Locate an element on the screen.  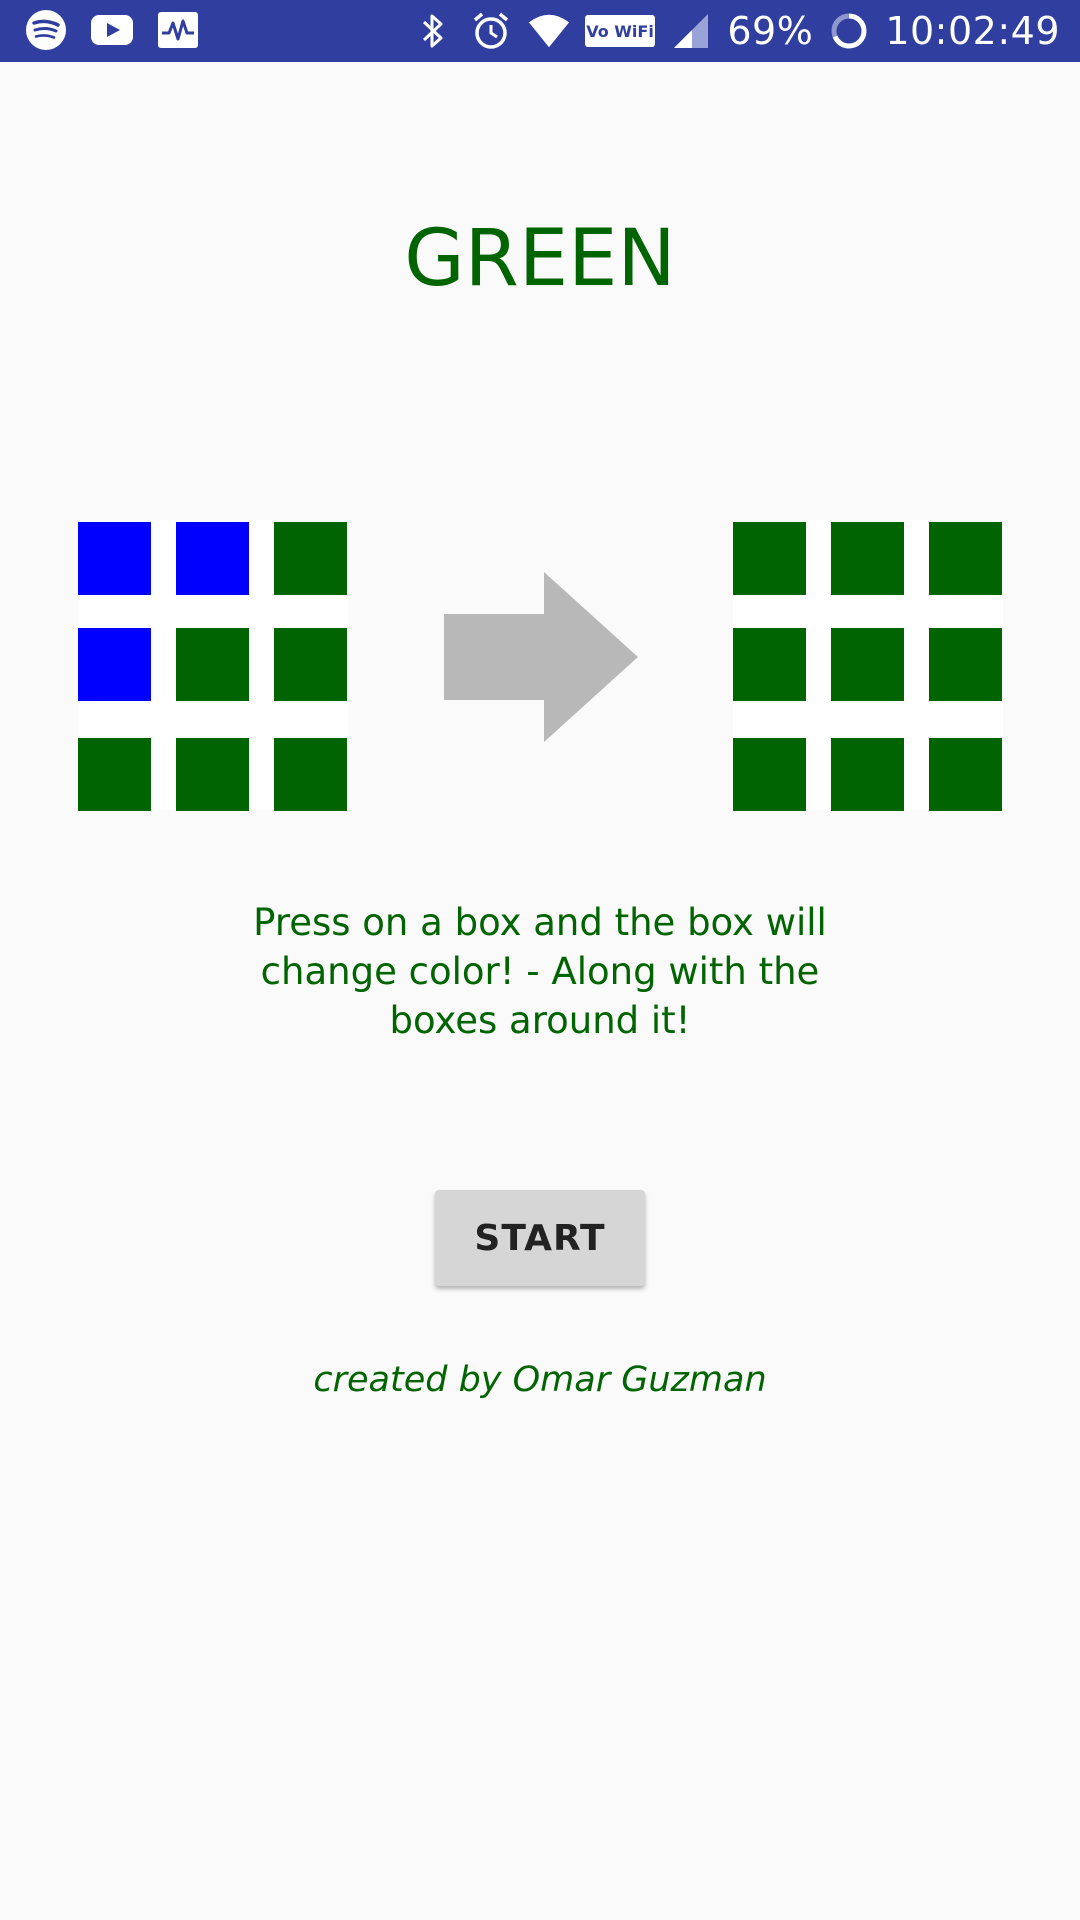
credit-text: created by Omar Guzman is located at coordinates (540, 1380).